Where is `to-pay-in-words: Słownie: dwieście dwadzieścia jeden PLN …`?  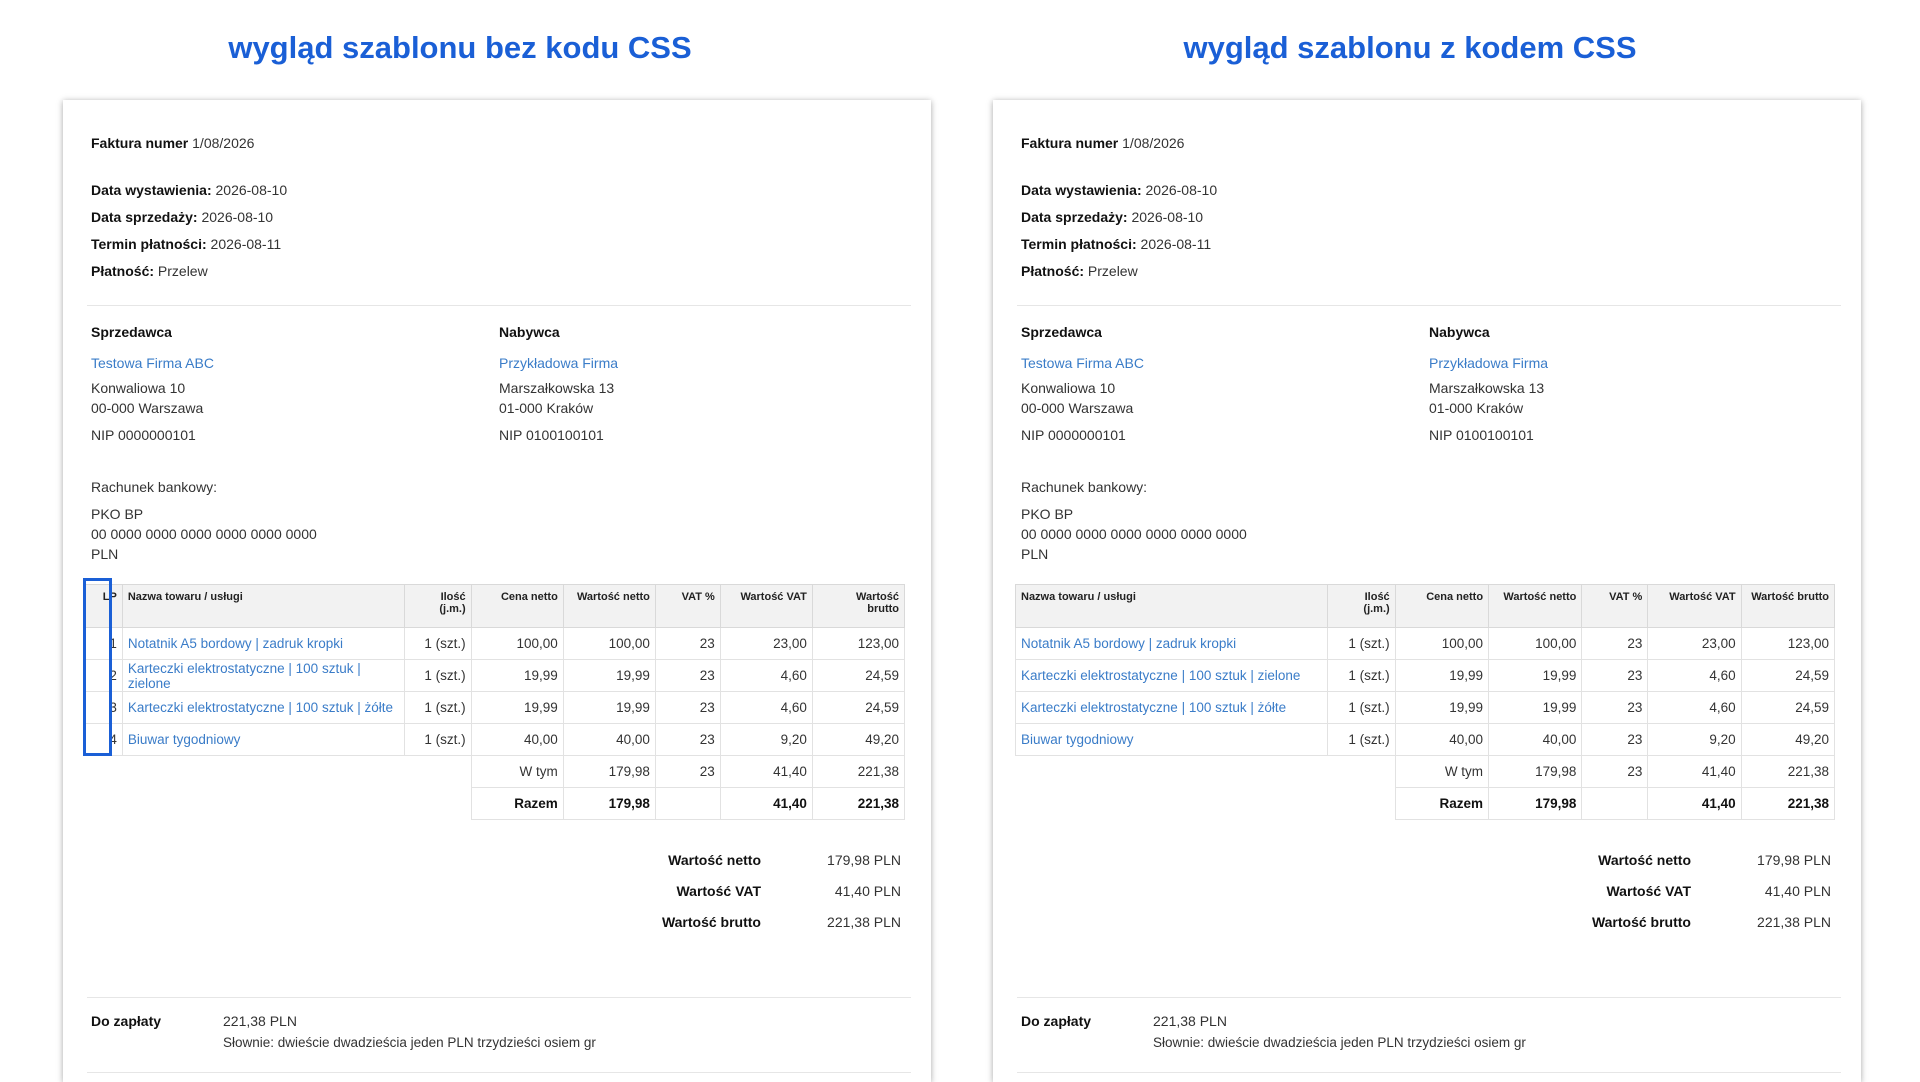 to-pay-in-words: Słownie: dwieście dwadzieścia jeden PLN … is located at coordinates (409, 1042).